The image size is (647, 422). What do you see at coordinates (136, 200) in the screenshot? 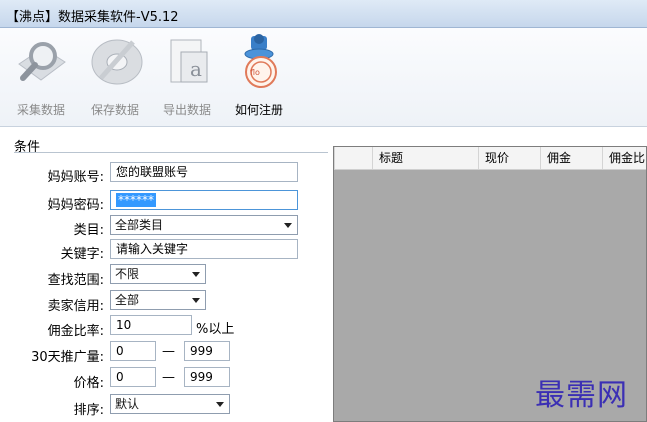
I see `password-selected-text: ******` at bounding box center [136, 200].